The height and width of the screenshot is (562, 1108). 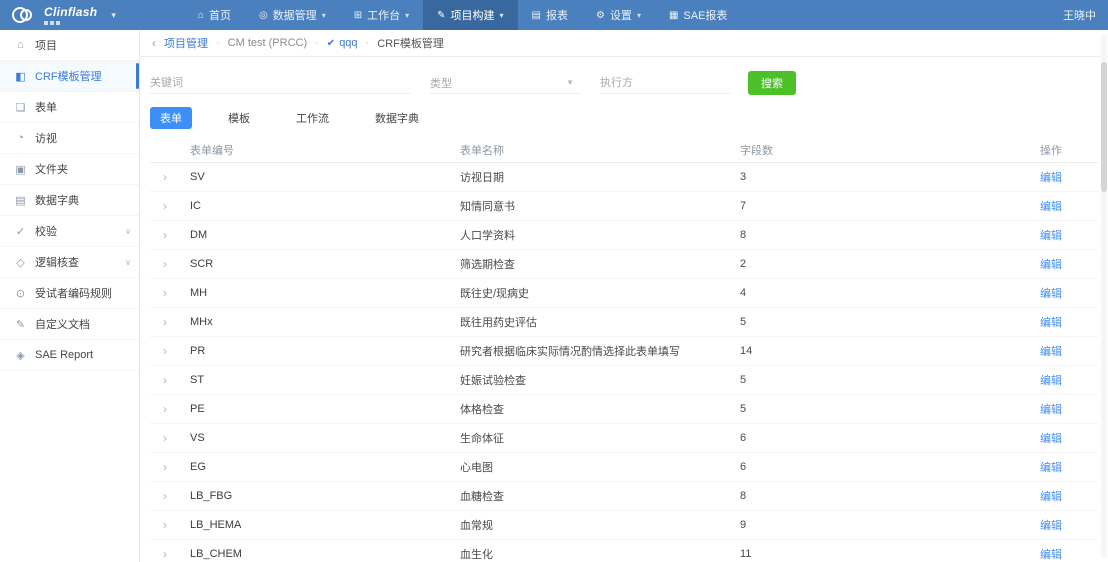 I want to click on tab-工作流: 工作流, so click(x=312, y=118).